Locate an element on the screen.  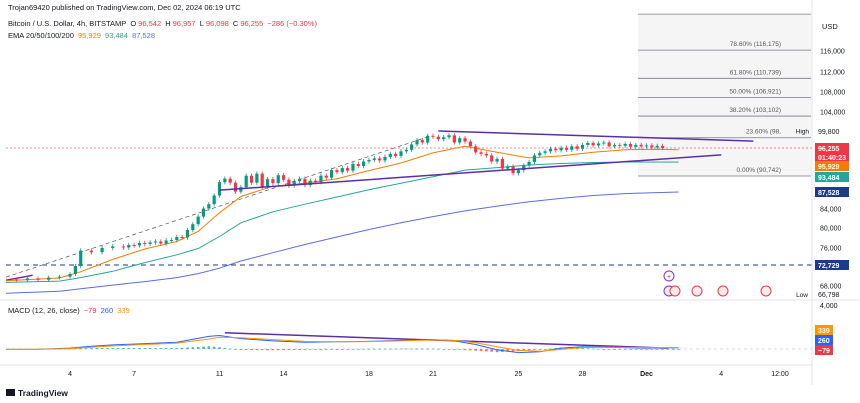
low-value: 96,098 is located at coordinates (217, 23).